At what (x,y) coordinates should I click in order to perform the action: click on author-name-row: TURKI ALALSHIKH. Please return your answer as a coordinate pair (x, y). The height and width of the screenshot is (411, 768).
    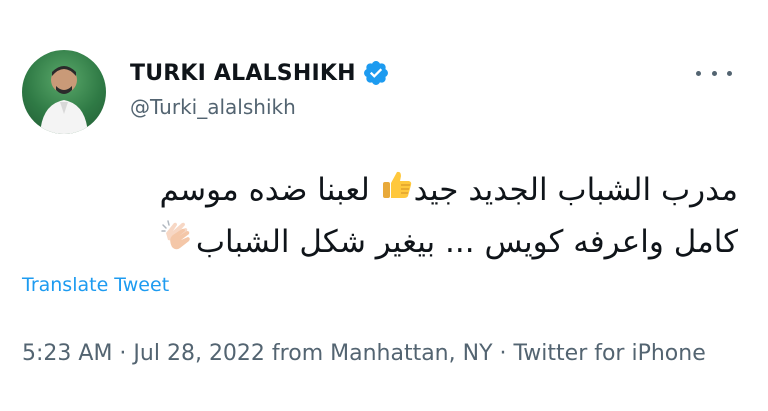
    Looking at the image, I should click on (260, 73).